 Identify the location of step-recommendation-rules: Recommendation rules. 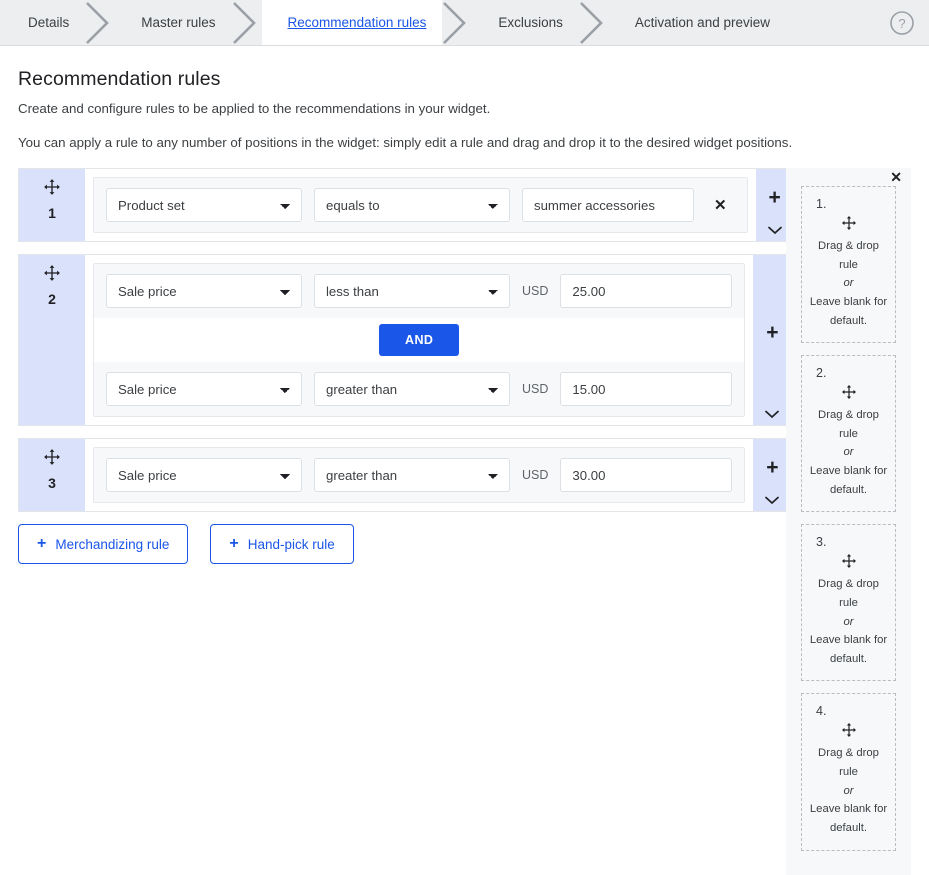
(352, 22).